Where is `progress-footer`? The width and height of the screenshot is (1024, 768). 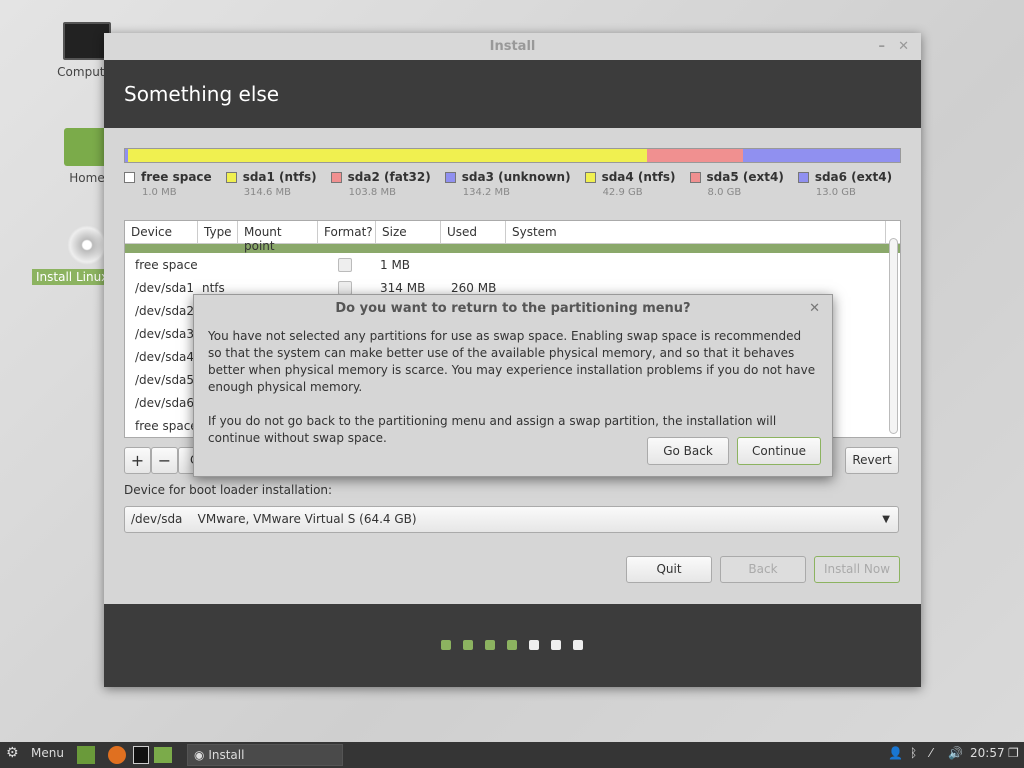 progress-footer is located at coordinates (512, 645).